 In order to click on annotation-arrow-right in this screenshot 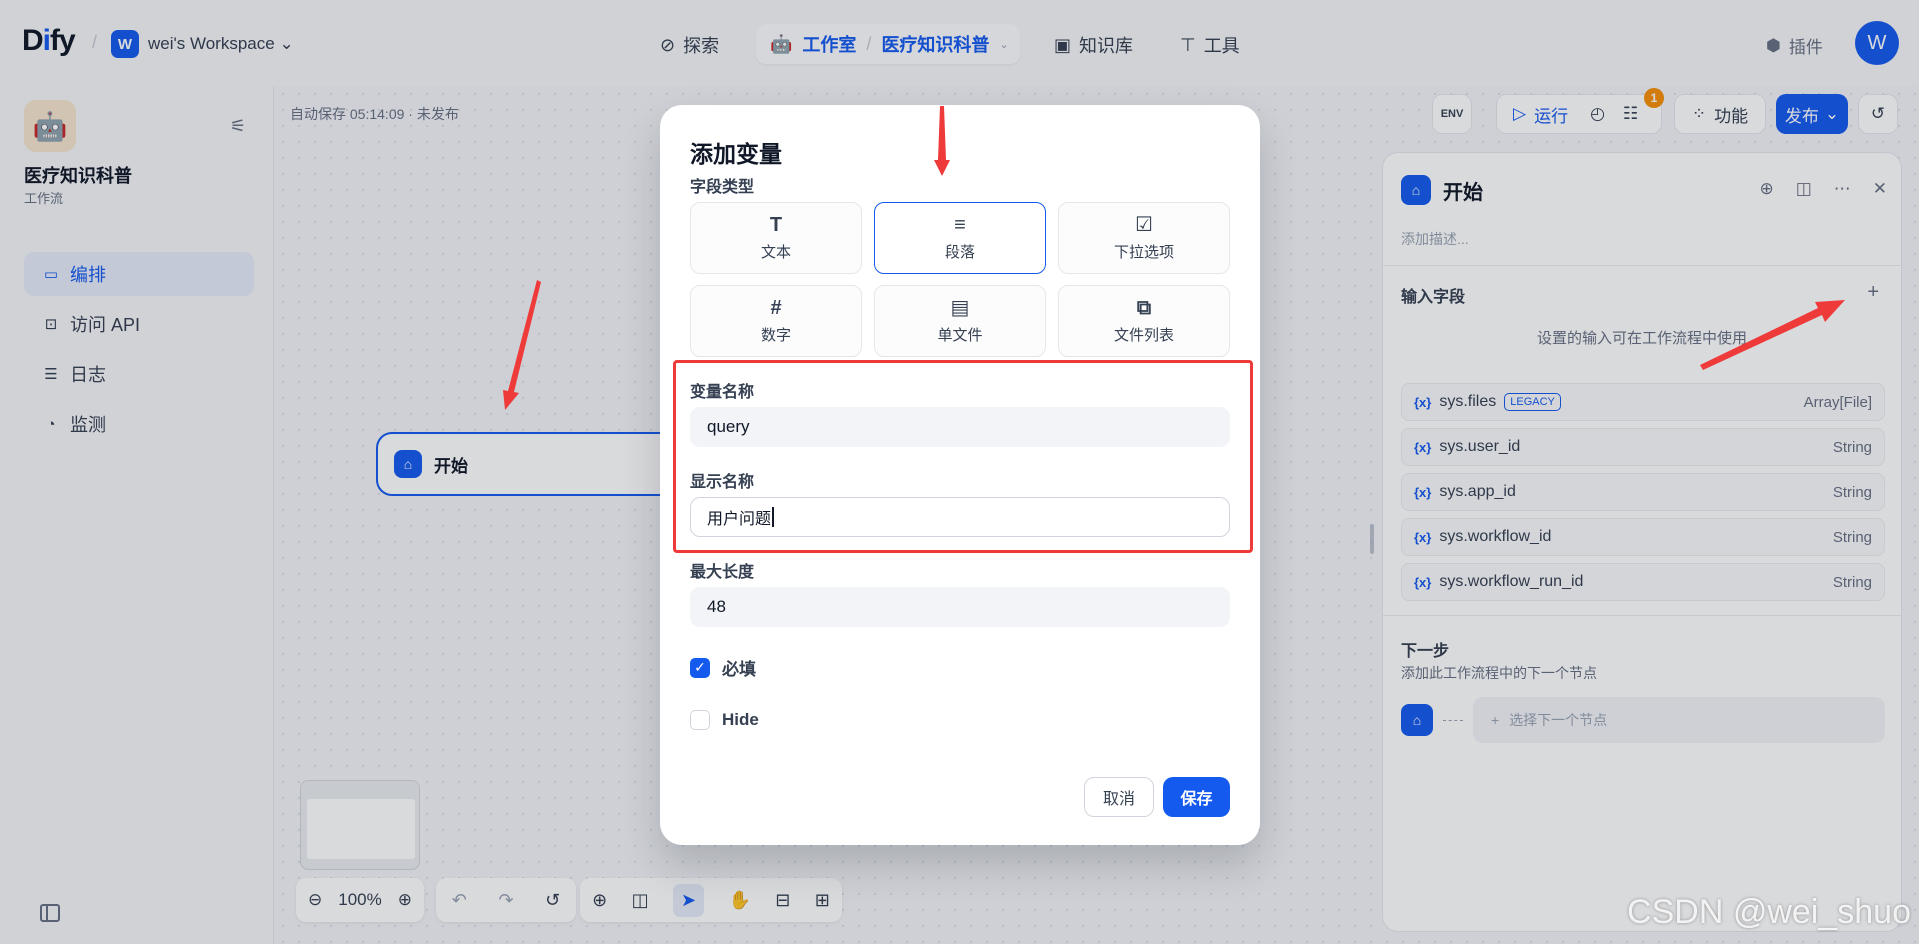, I will do `click(1772, 335)`.